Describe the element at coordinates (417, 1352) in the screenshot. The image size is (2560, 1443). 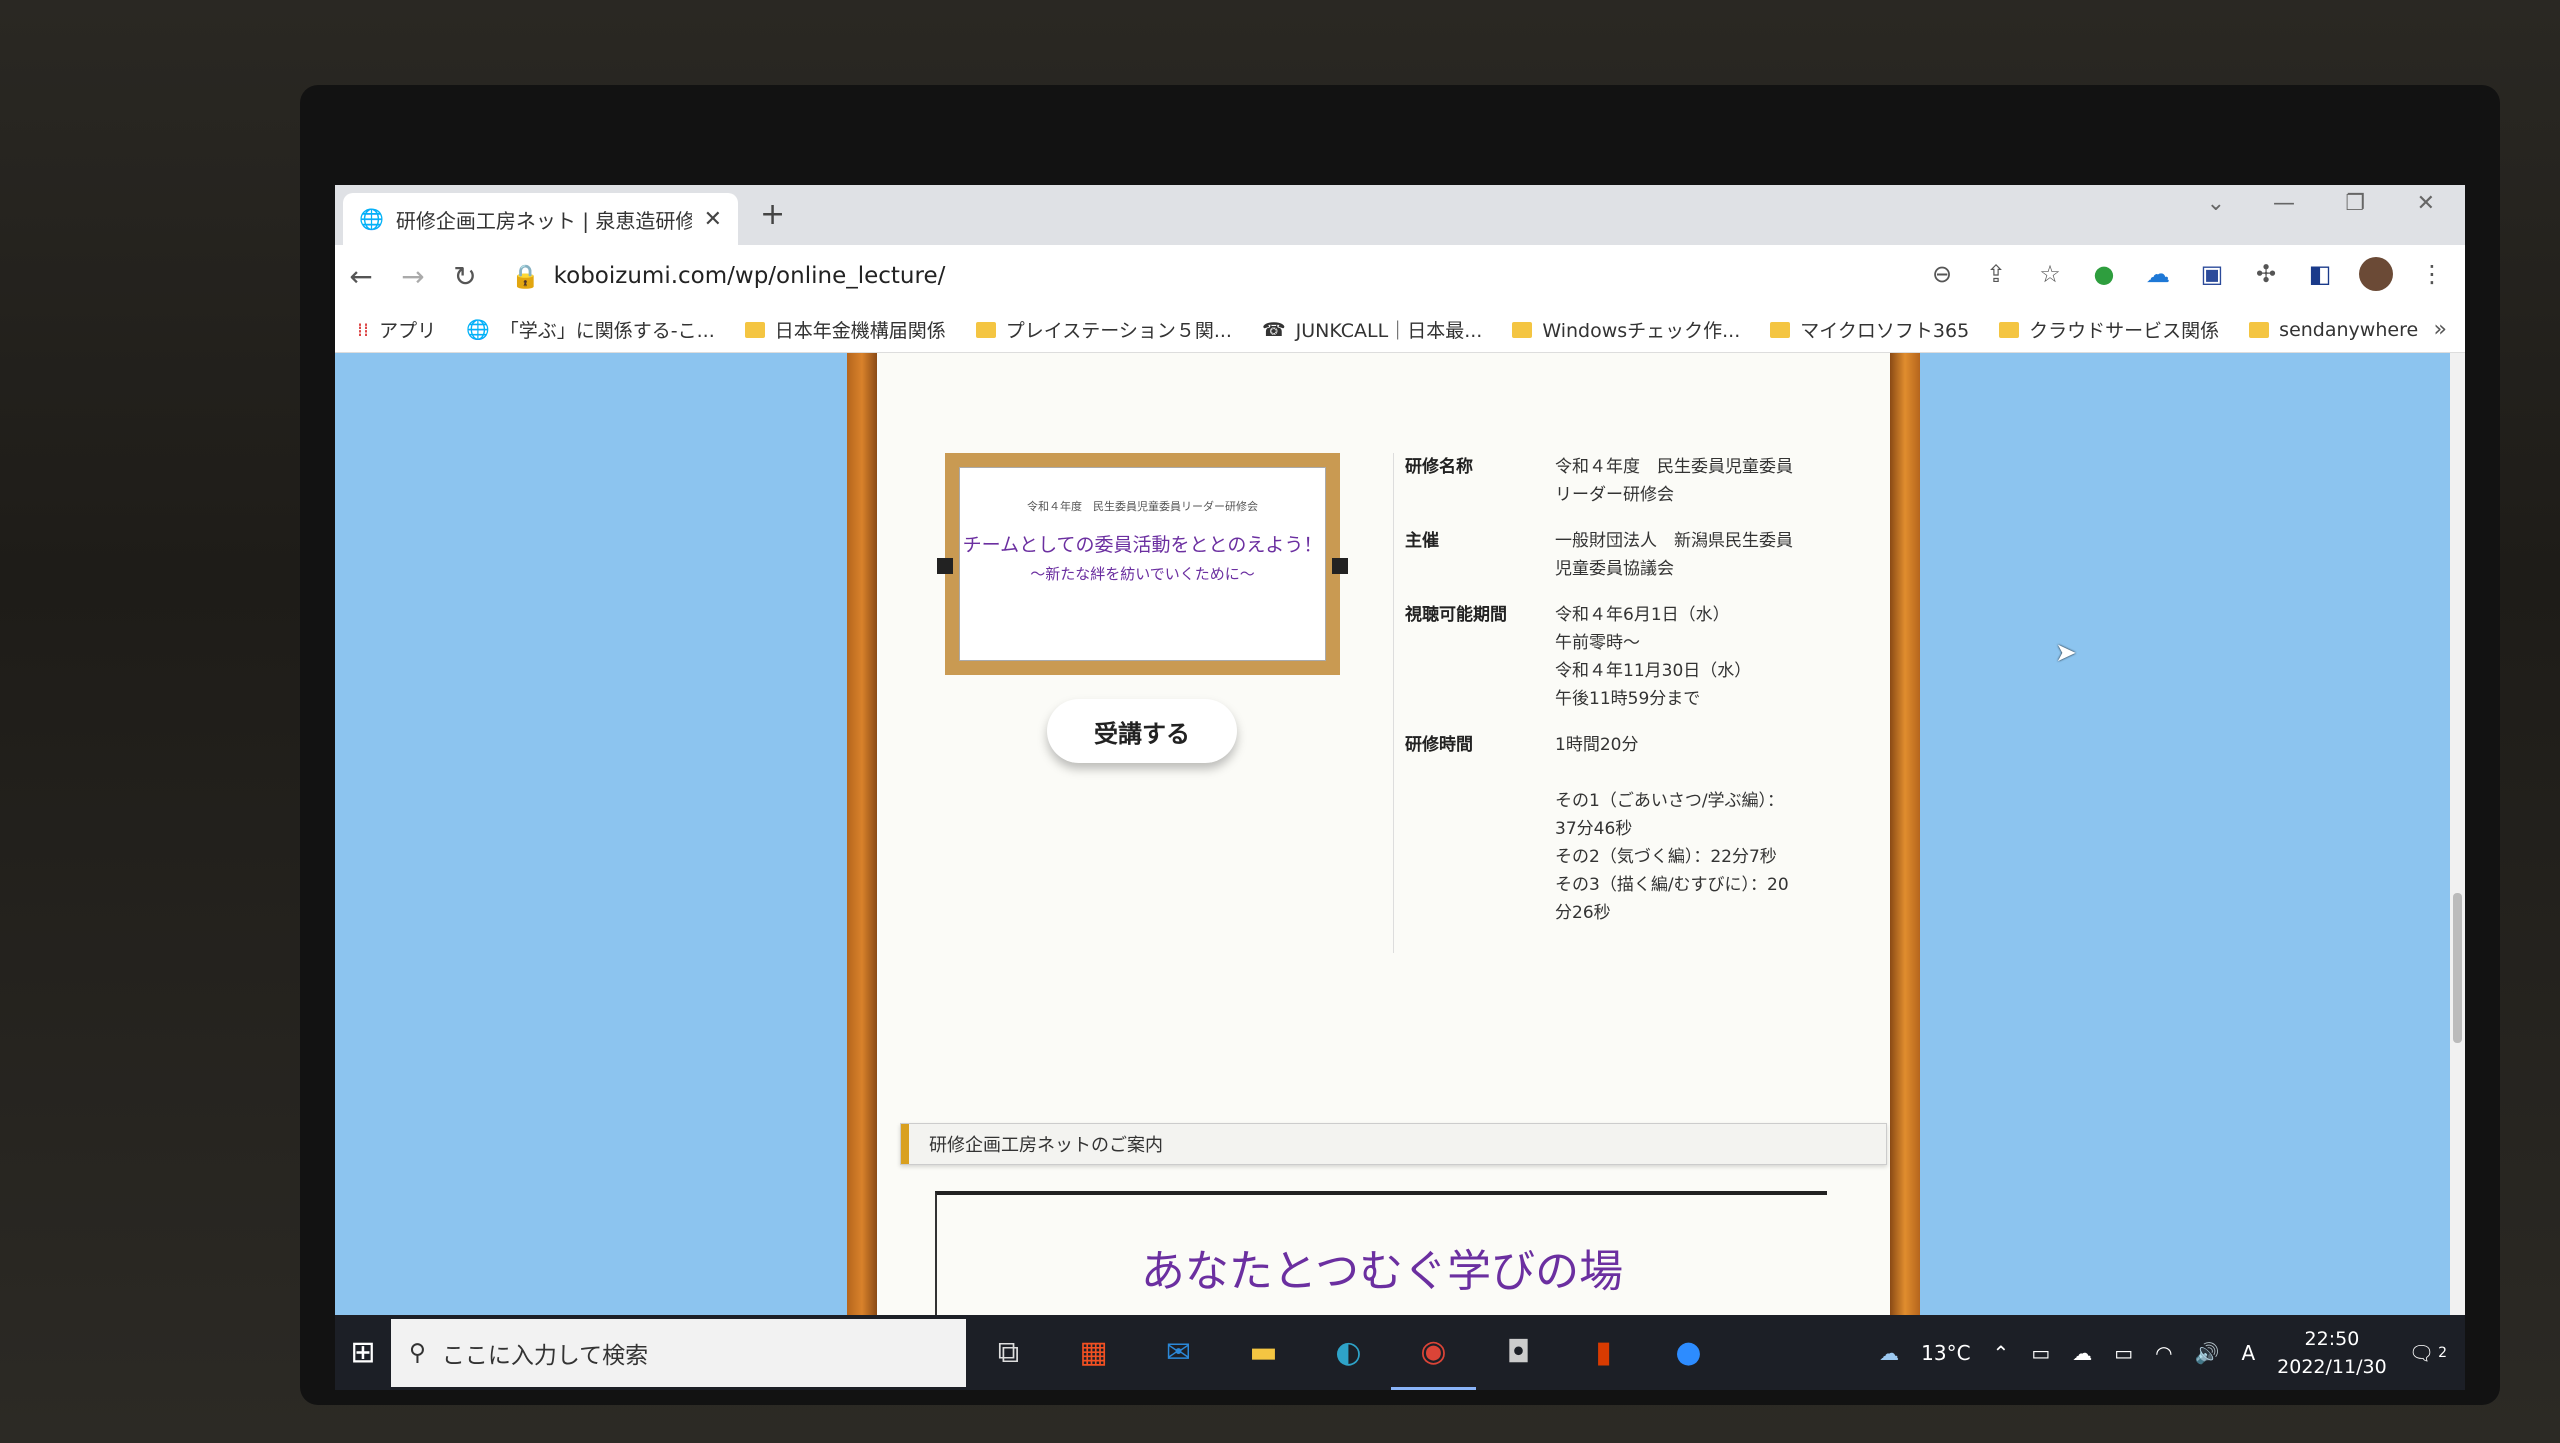
I see `search-icon: ⚲` at that location.